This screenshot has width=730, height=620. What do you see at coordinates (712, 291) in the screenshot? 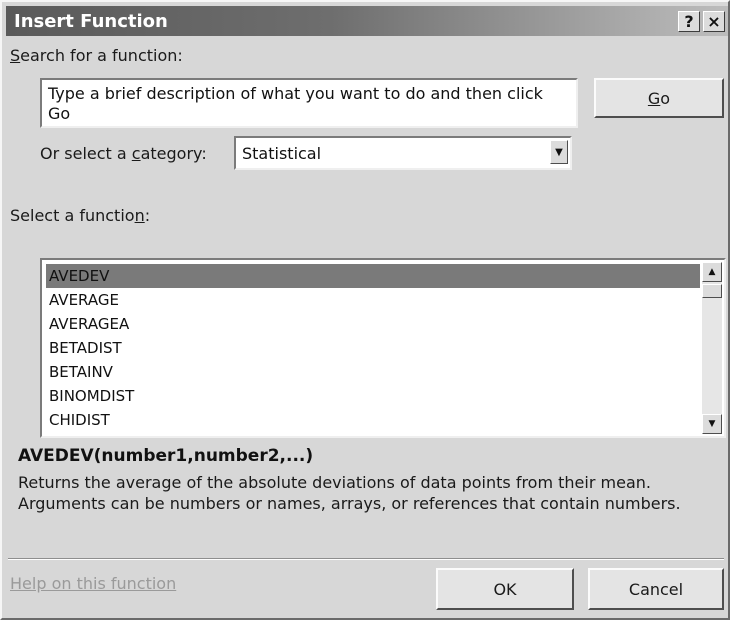
I see `scrollbar-thumb` at bounding box center [712, 291].